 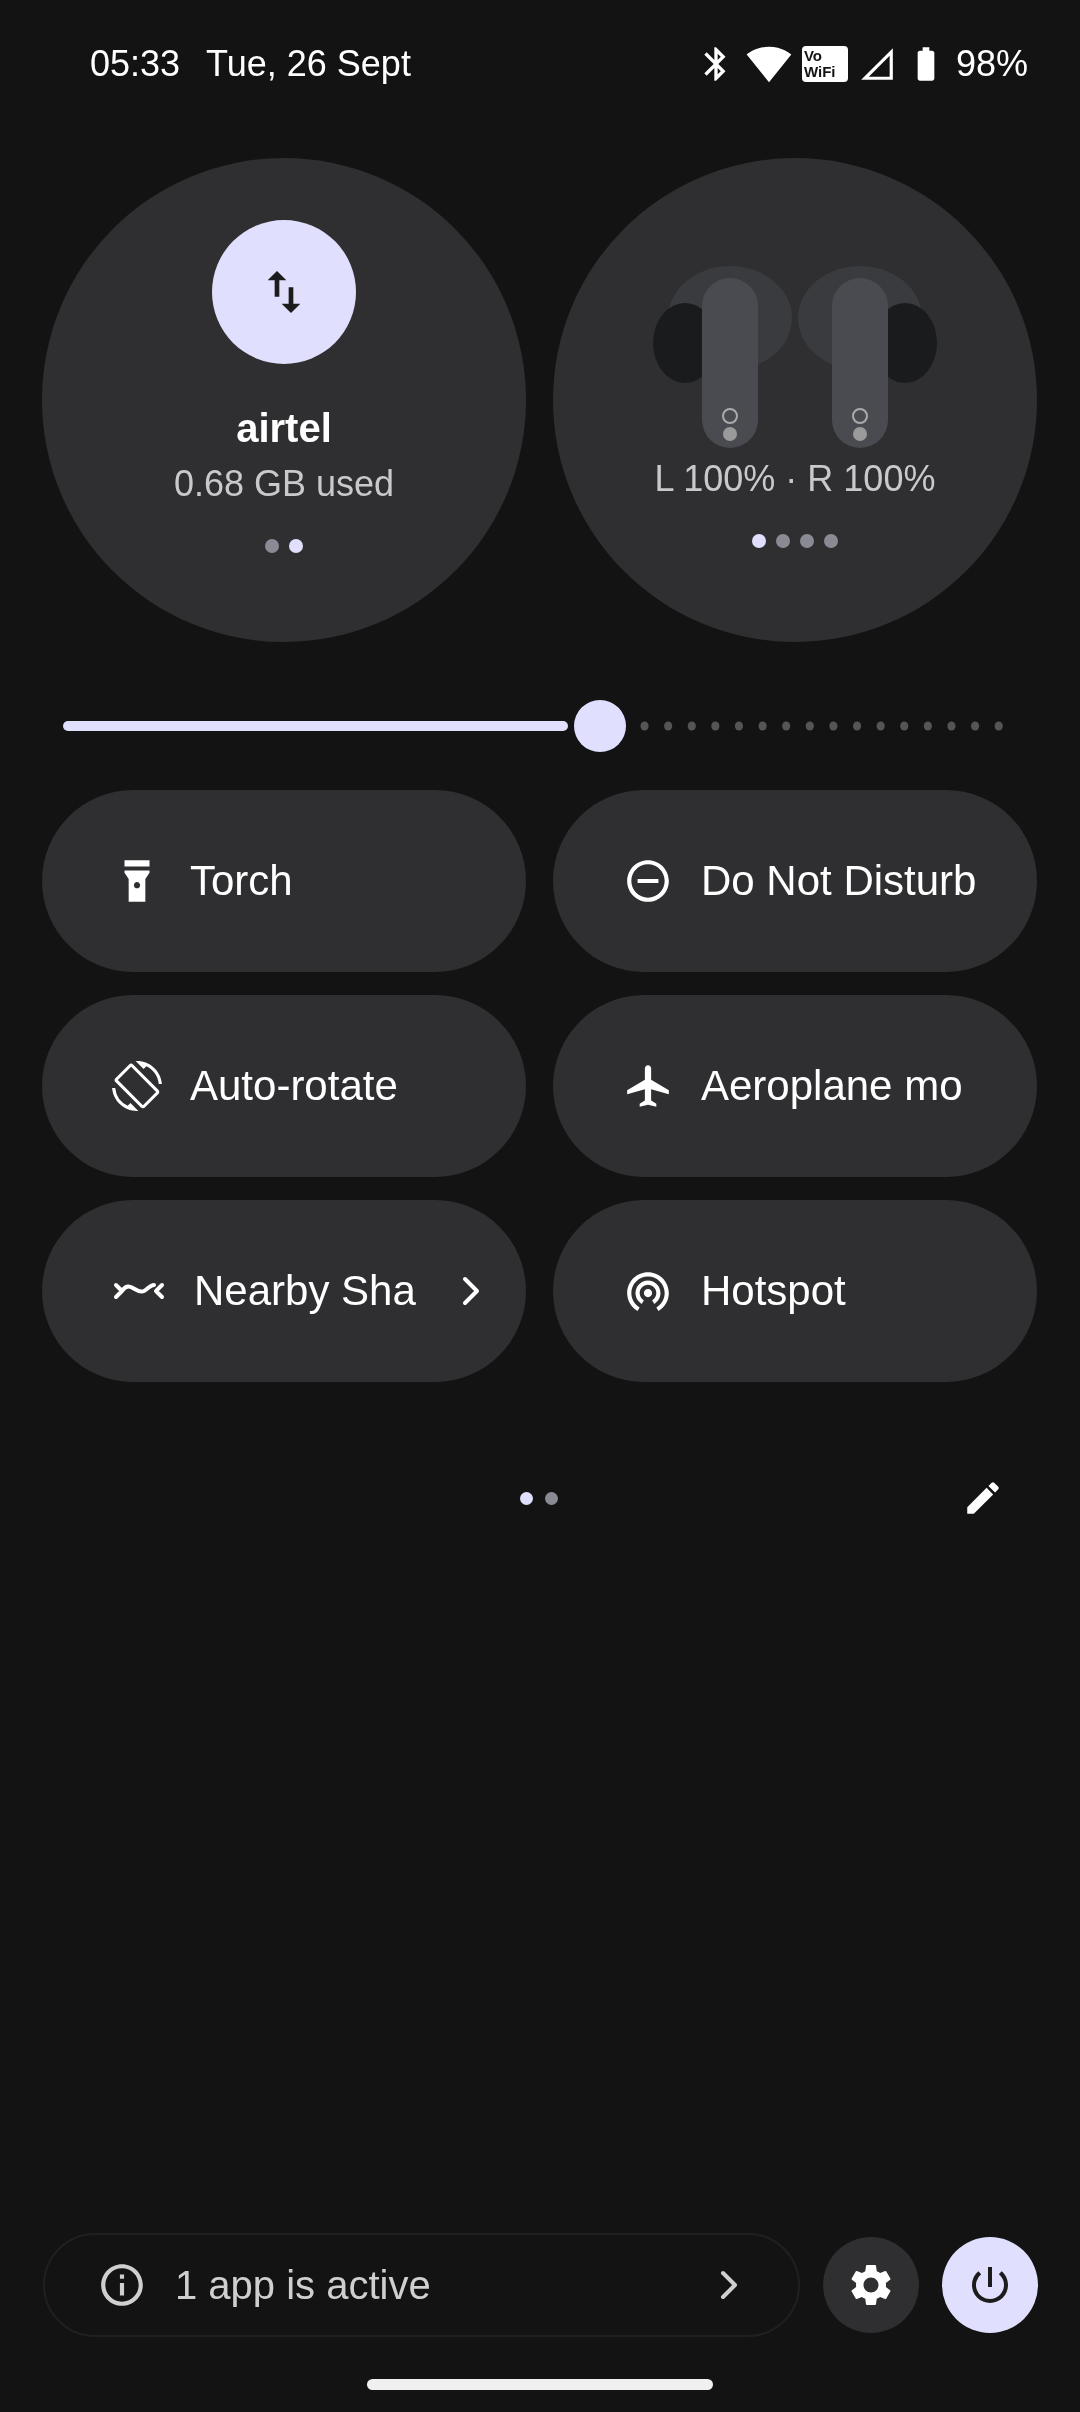 I want to click on quick-setting-tile: Auto-rotate, so click(x=284, y=1086).